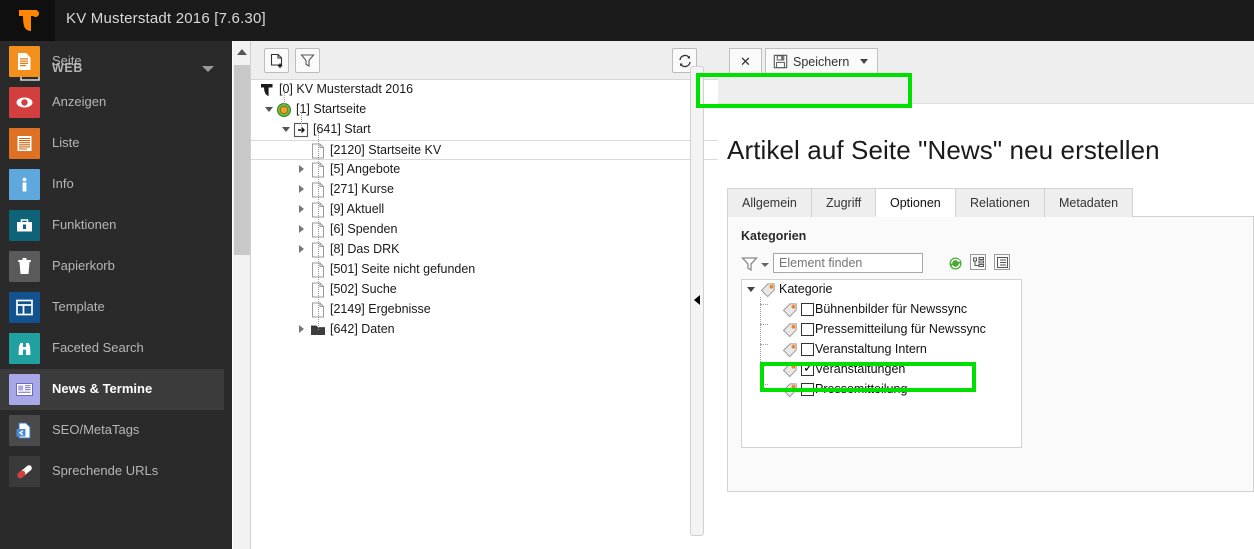 This screenshot has width=1254, height=549. I want to click on category-search-input, so click(848, 263).